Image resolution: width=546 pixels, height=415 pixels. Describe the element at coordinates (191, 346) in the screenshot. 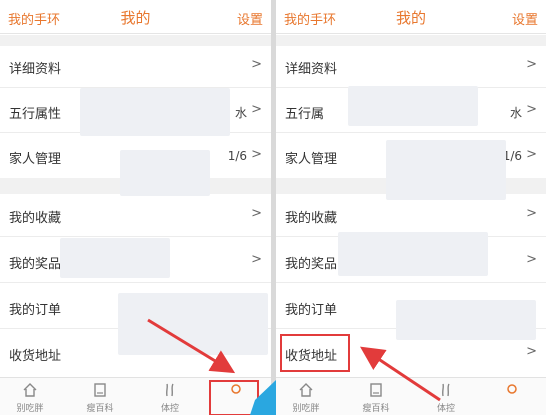

I see `arrow-to-profile-tab` at that location.